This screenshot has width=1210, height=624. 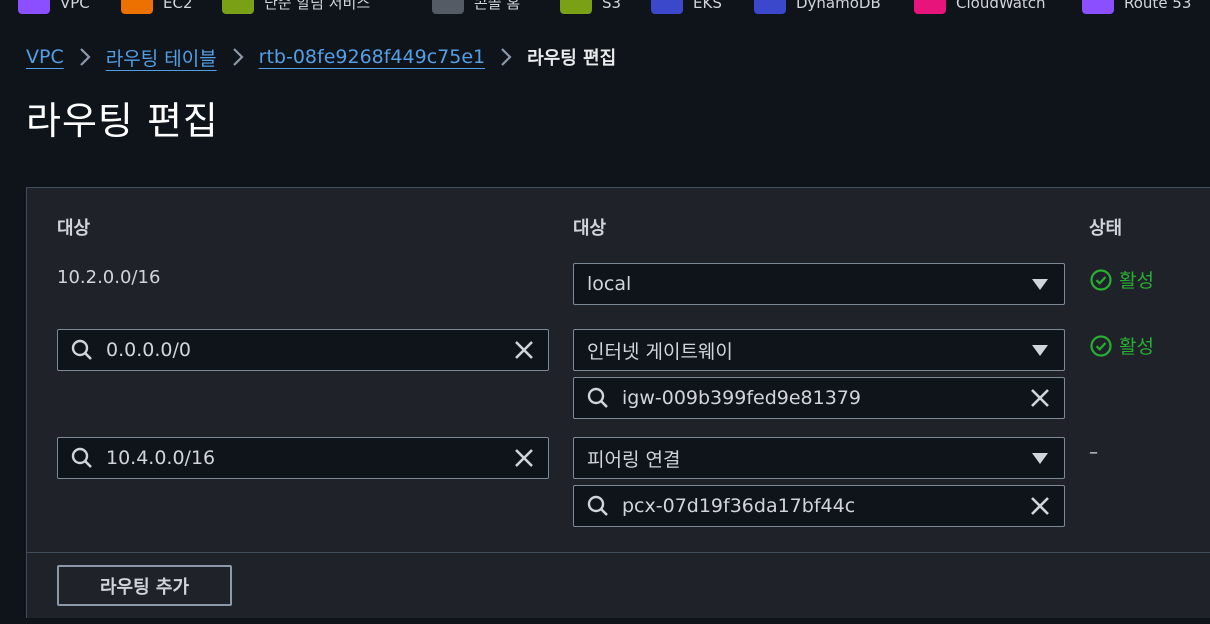 I want to click on sns-icon, so click(x=238, y=7).